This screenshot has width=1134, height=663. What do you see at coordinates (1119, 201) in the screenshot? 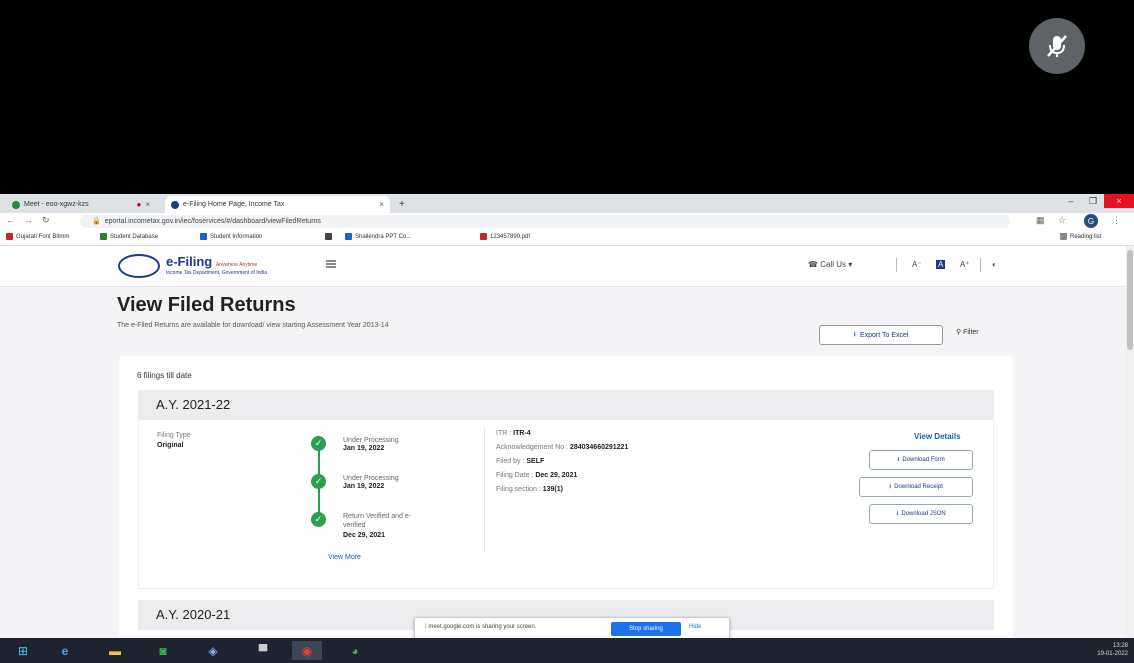
I see `close-window-icon: ×` at bounding box center [1119, 201].